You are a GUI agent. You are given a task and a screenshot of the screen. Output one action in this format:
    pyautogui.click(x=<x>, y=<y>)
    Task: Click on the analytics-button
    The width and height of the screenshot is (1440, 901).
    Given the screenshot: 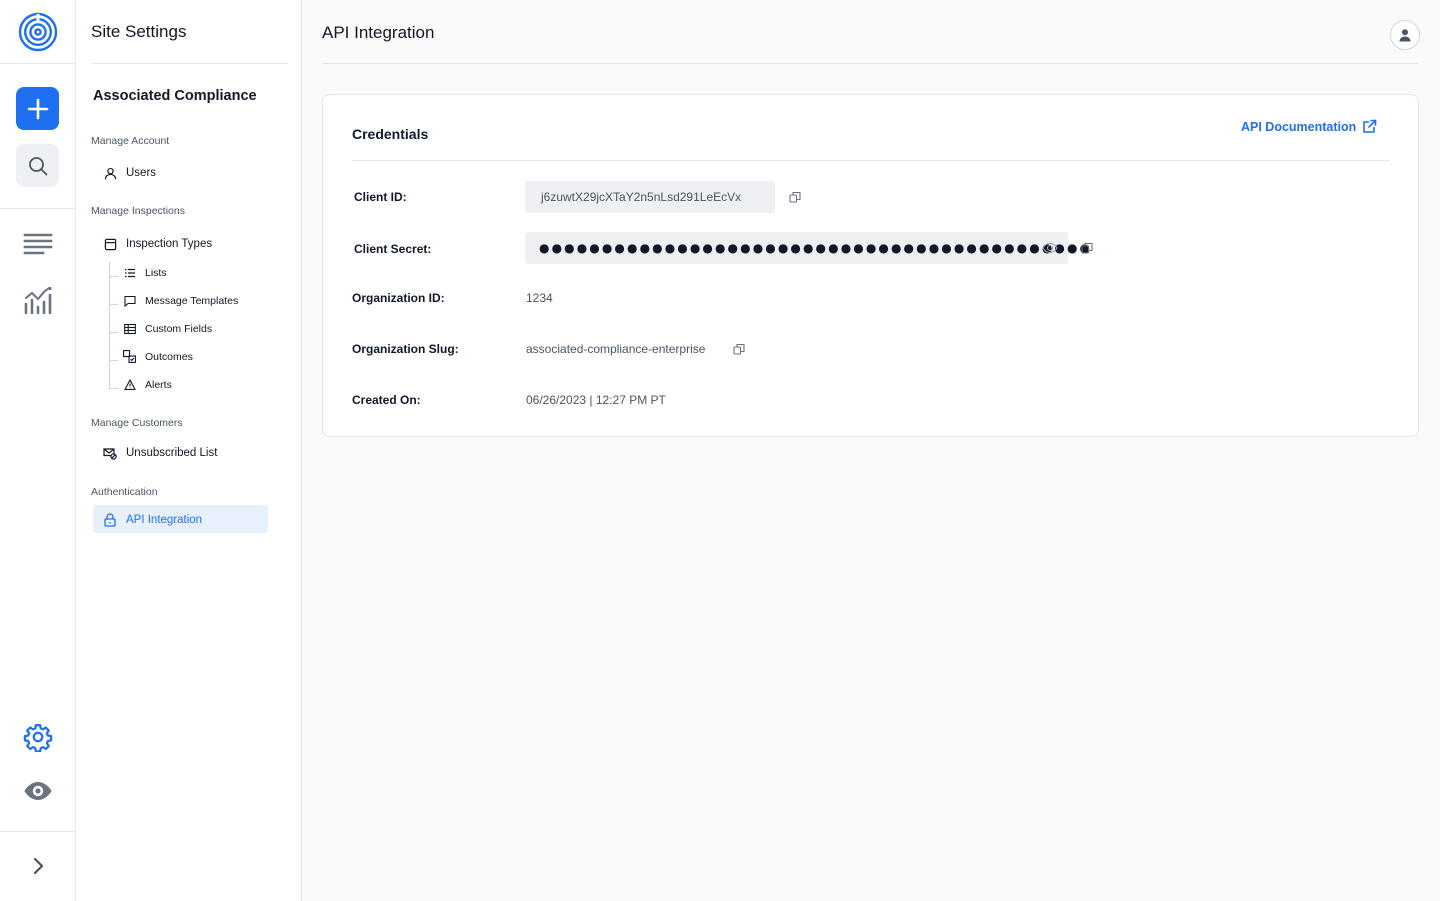 What is the action you would take?
    pyautogui.click(x=38, y=300)
    